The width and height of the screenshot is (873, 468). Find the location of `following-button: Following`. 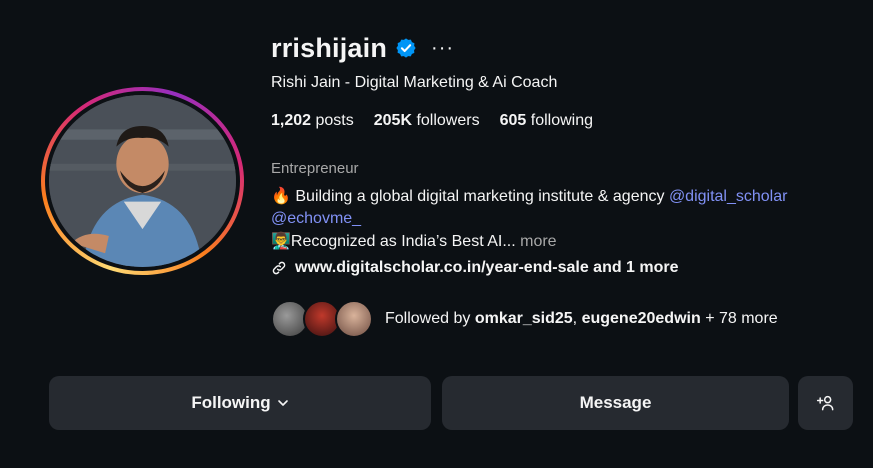

following-button: Following is located at coordinates (240, 403).